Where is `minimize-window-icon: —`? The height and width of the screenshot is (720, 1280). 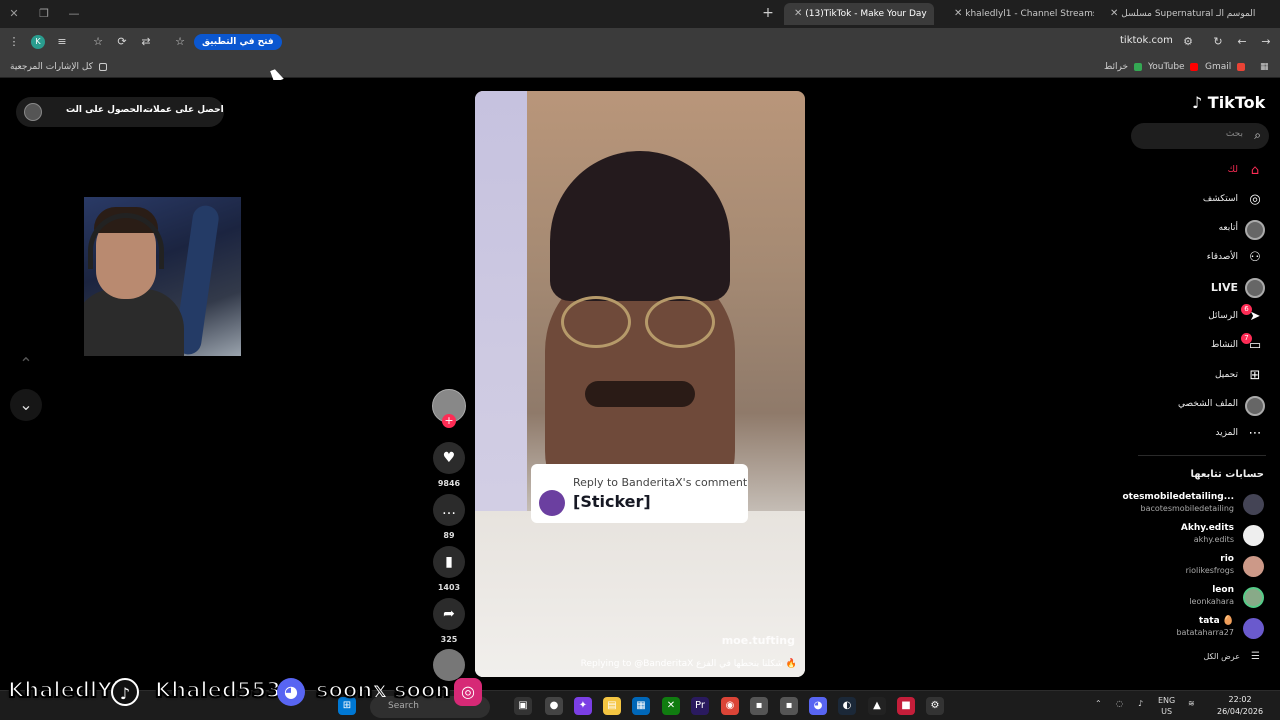
minimize-window-icon: — is located at coordinates (74, 14).